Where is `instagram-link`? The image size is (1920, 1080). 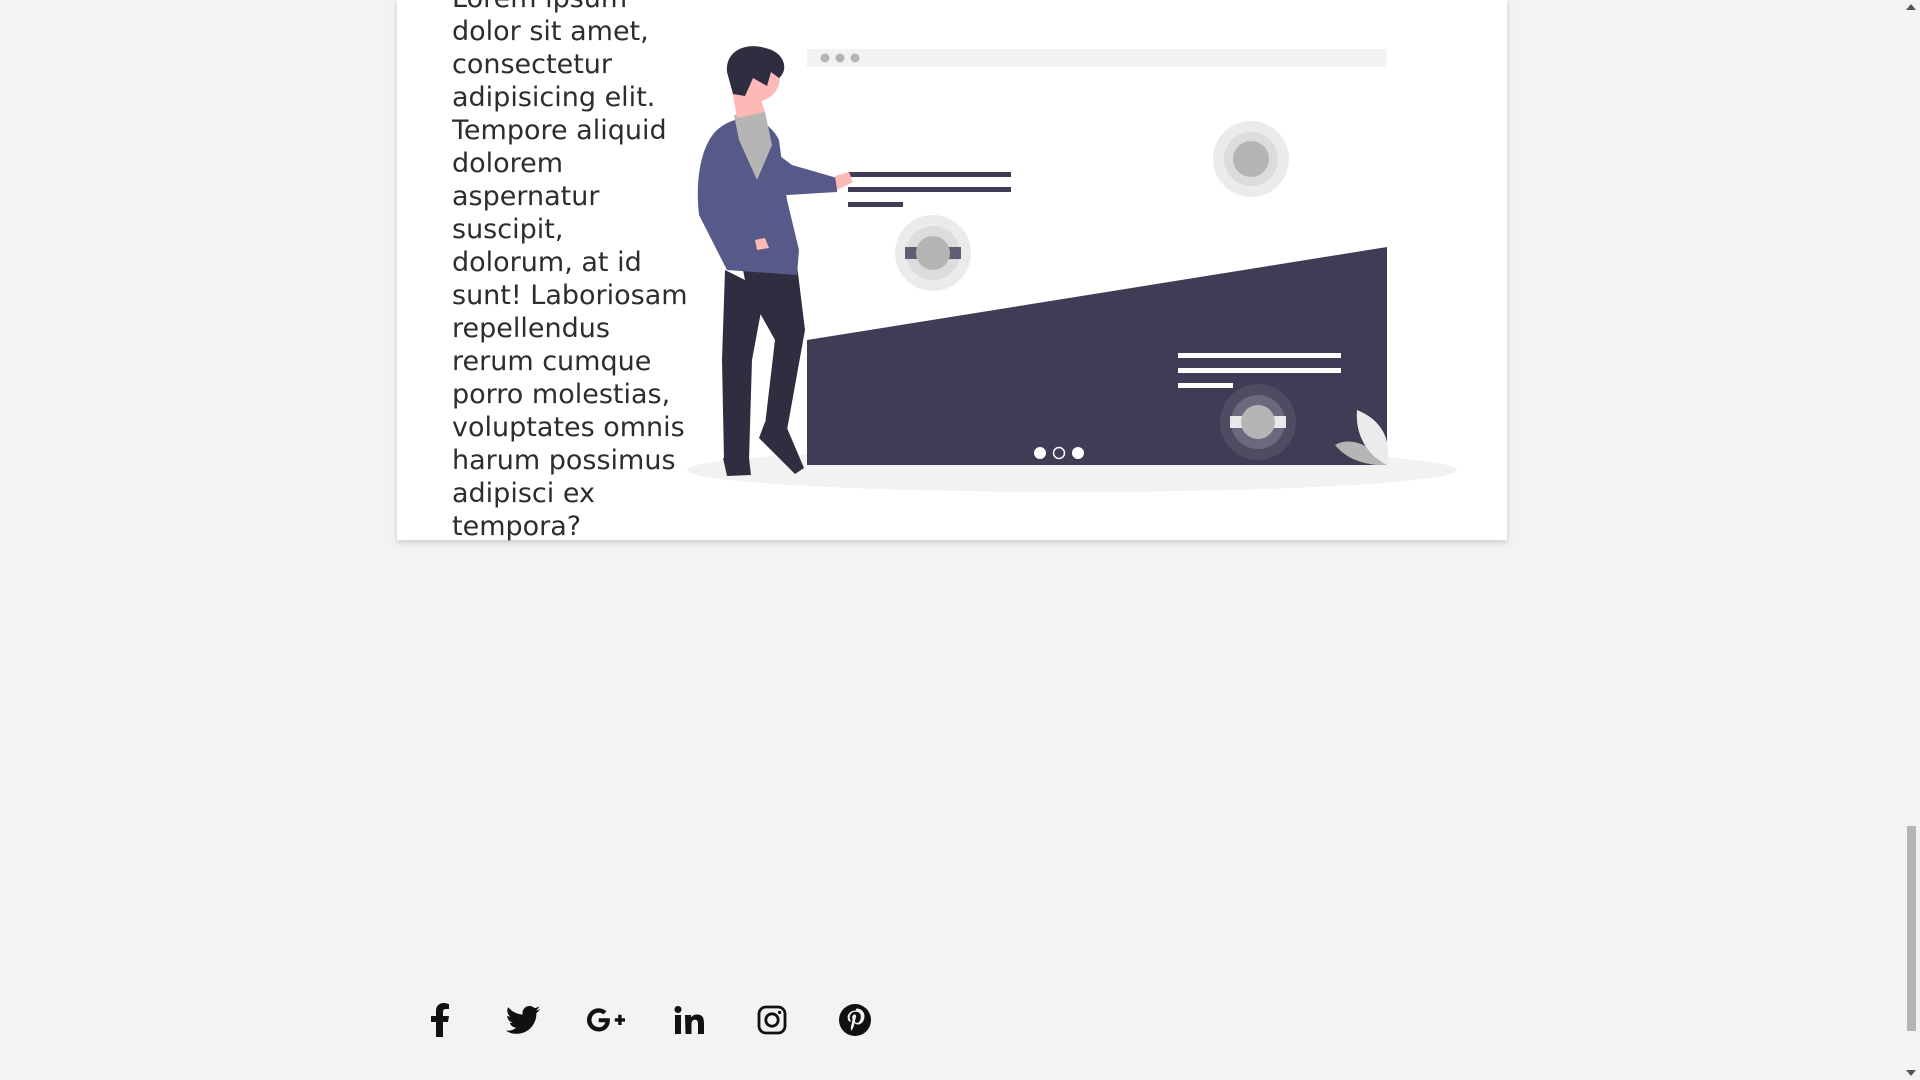 instagram-link is located at coordinates (772, 1020).